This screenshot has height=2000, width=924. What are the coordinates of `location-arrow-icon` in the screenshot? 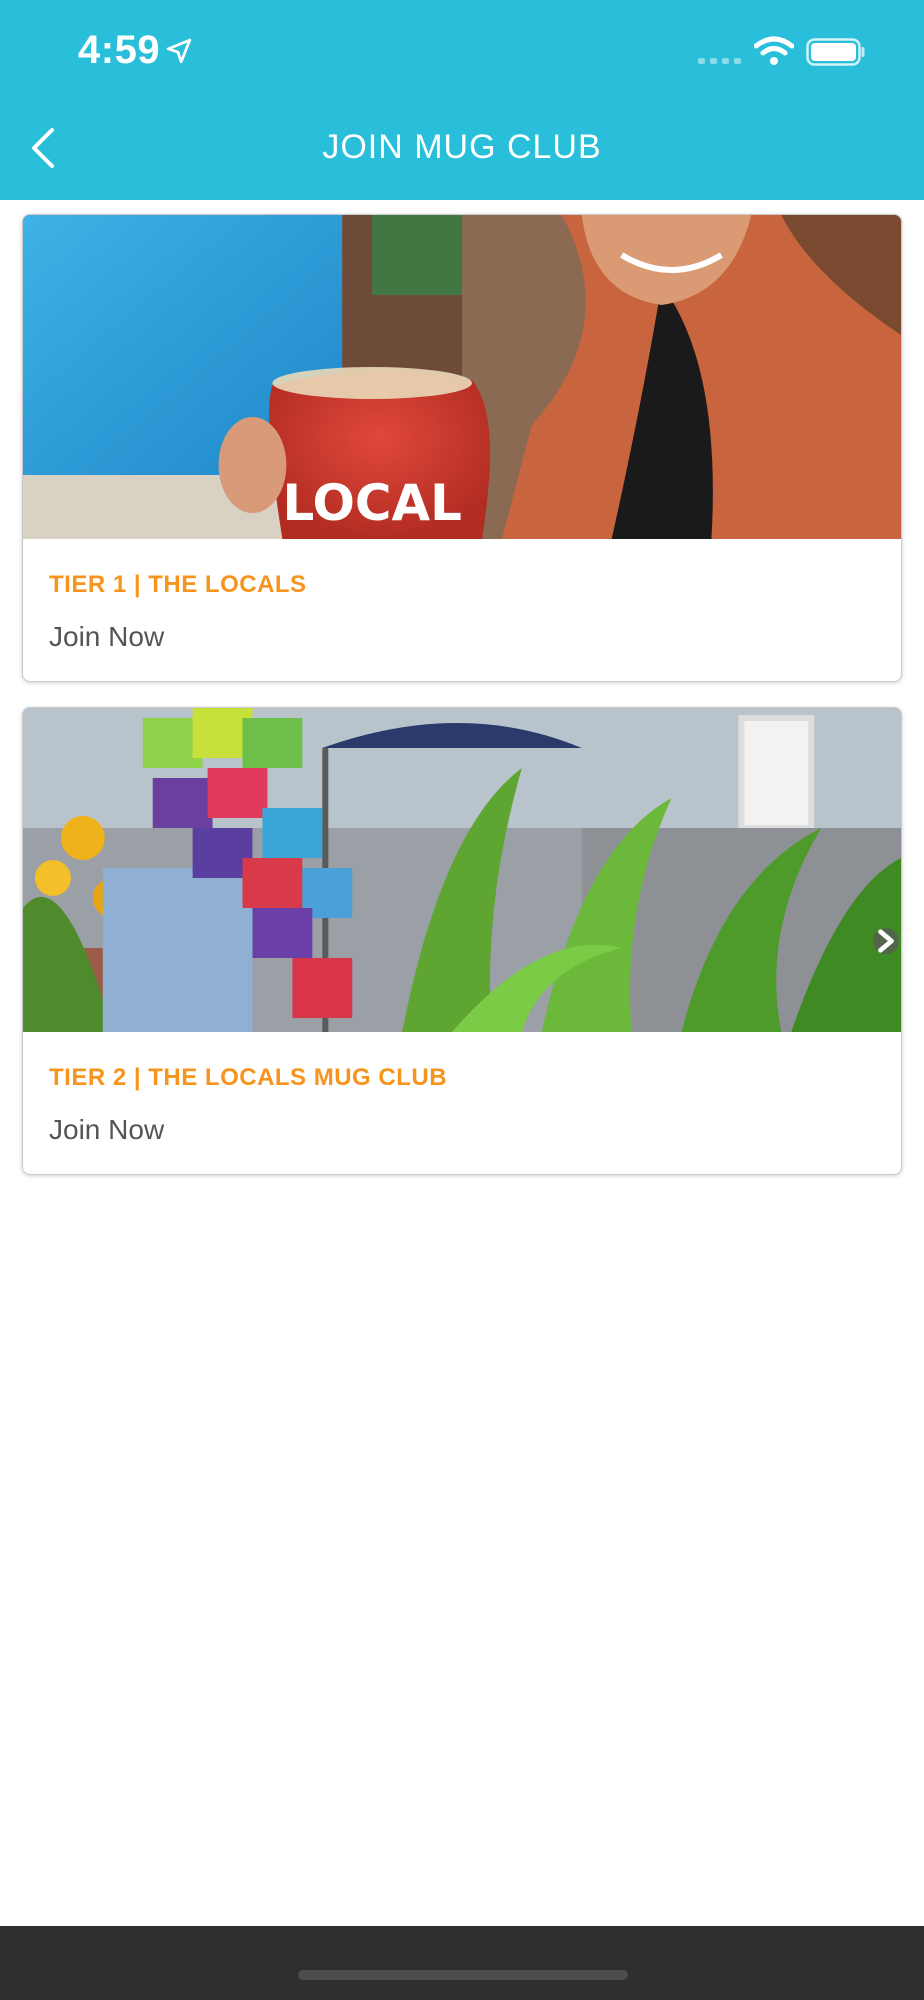 It's located at (179, 51).